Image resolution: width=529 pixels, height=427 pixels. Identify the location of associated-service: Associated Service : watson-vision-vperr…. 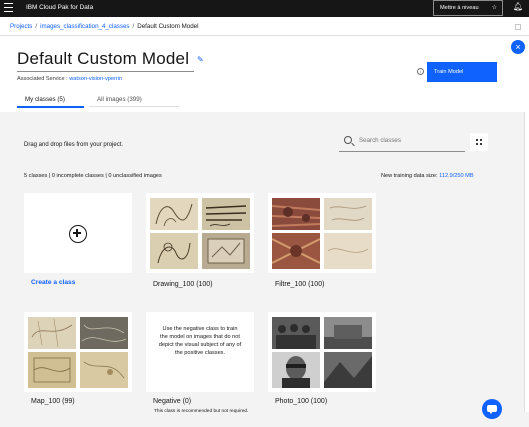
(69, 79).